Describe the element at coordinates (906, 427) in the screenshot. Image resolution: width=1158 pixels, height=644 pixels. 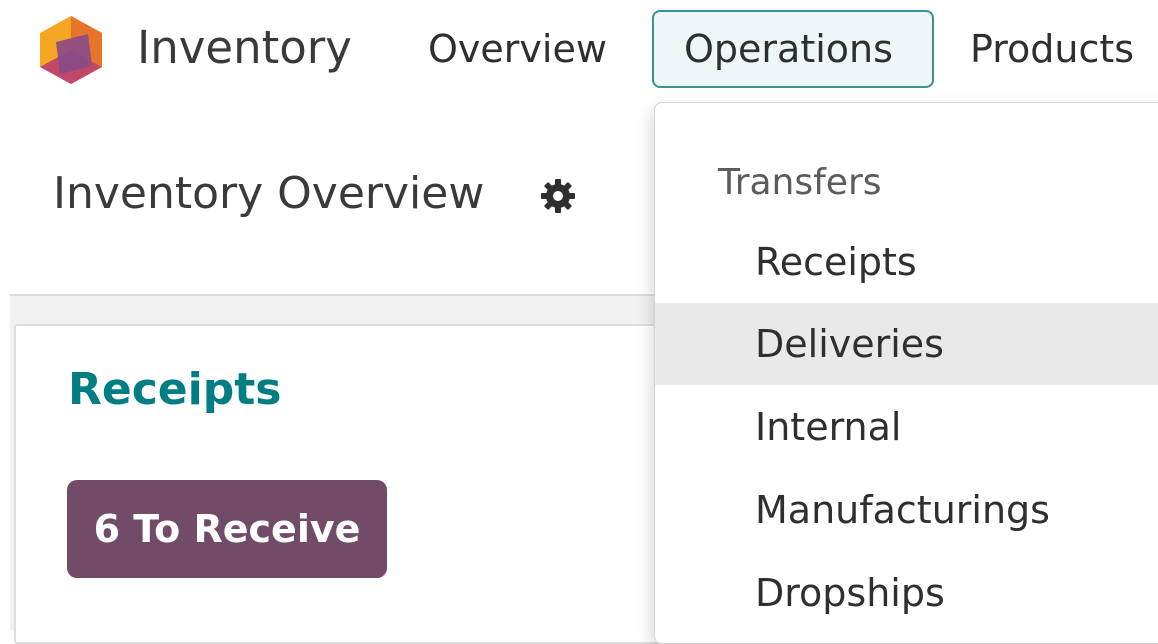
I see `menu-item-internal: Internal` at that location.